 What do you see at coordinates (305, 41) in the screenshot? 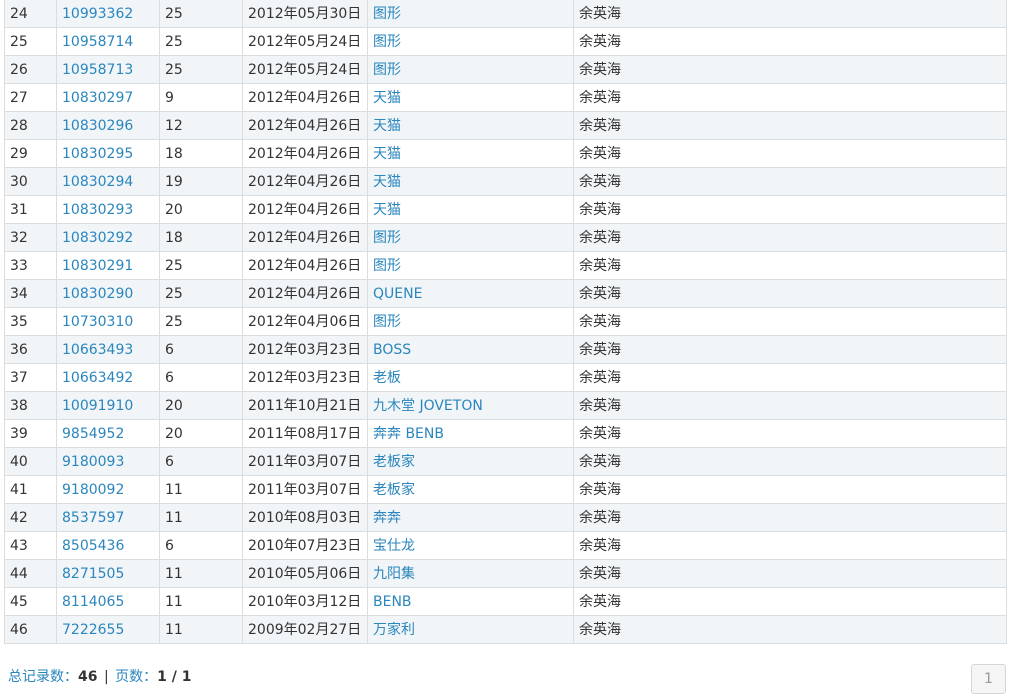
I see `application-date-cell: 2012年05月24日` at bounding box center [305, 41].